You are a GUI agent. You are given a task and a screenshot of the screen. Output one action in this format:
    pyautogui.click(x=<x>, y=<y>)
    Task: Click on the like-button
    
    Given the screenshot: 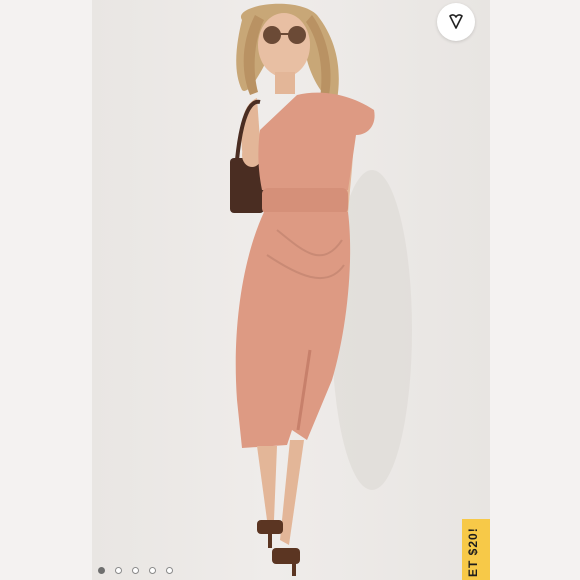 What is the action you would take?
    pyautogui.click(x=456, y=22)
    